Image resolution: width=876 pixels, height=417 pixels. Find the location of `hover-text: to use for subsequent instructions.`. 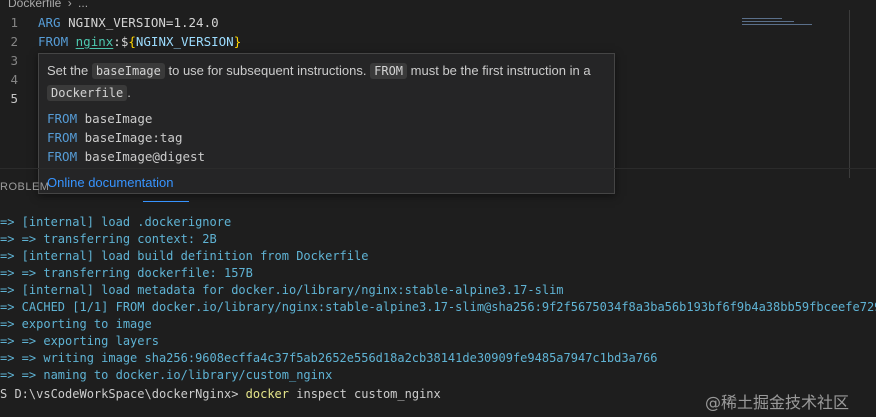

hover-text: to use for subsequent instructions. is located at coordinates (267, 70).